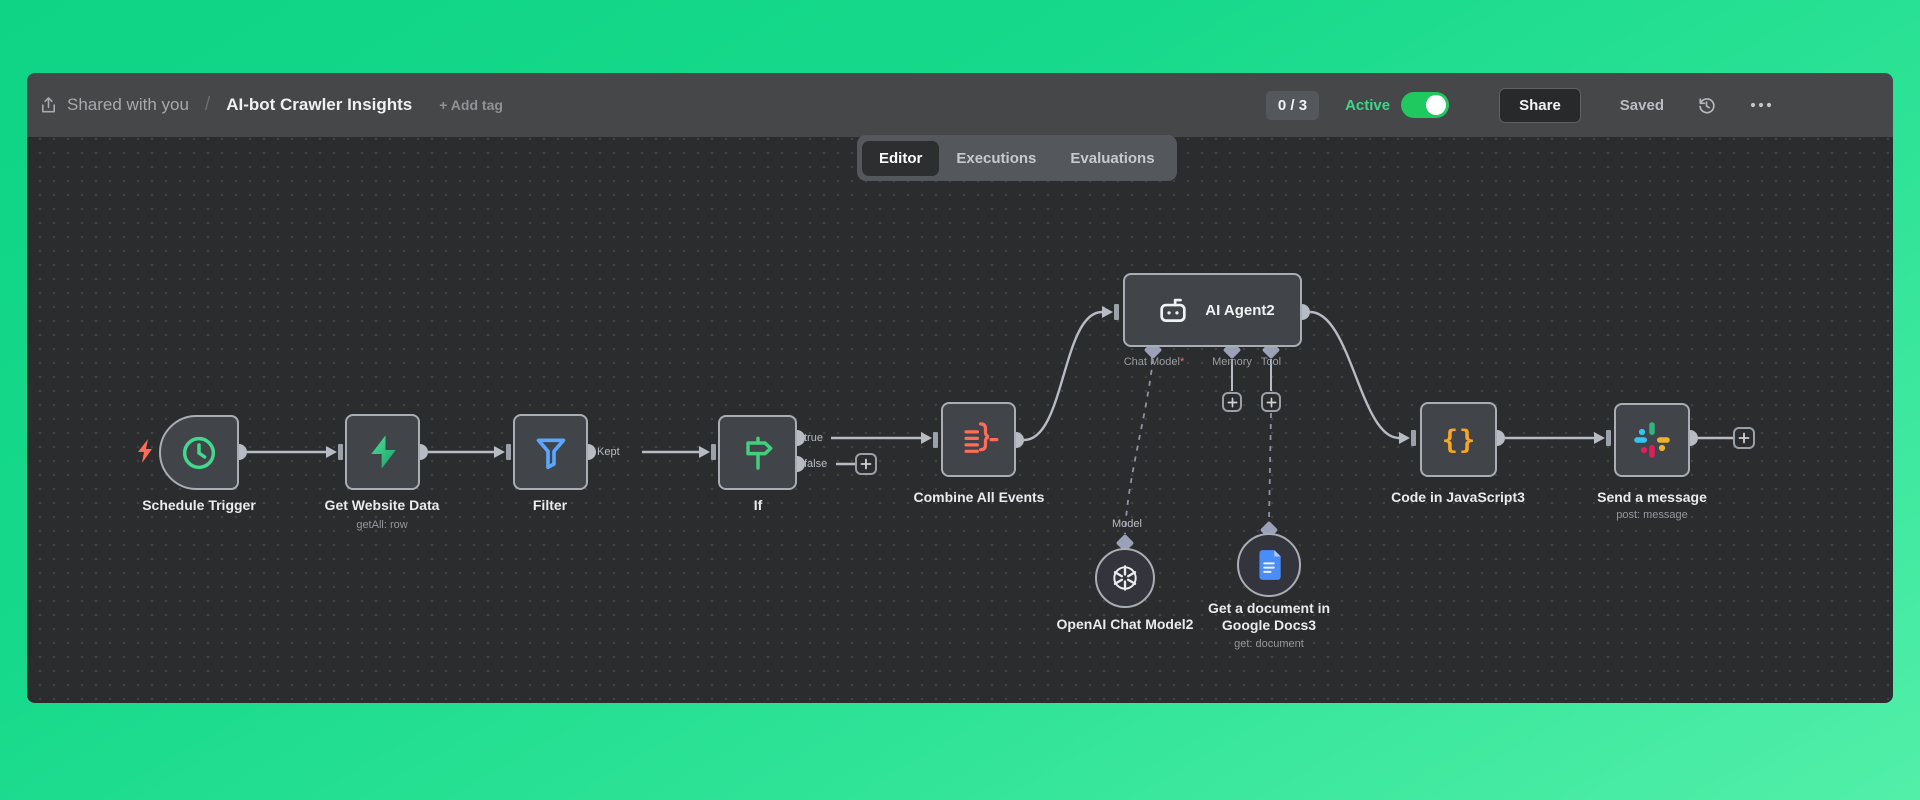 Image resolution: width=1920 pixels, height=800 pixels. What do you see at coordinates (1173, 310) in the screenshot?
I see `robot-icon` at bounding box center [1173, 310].